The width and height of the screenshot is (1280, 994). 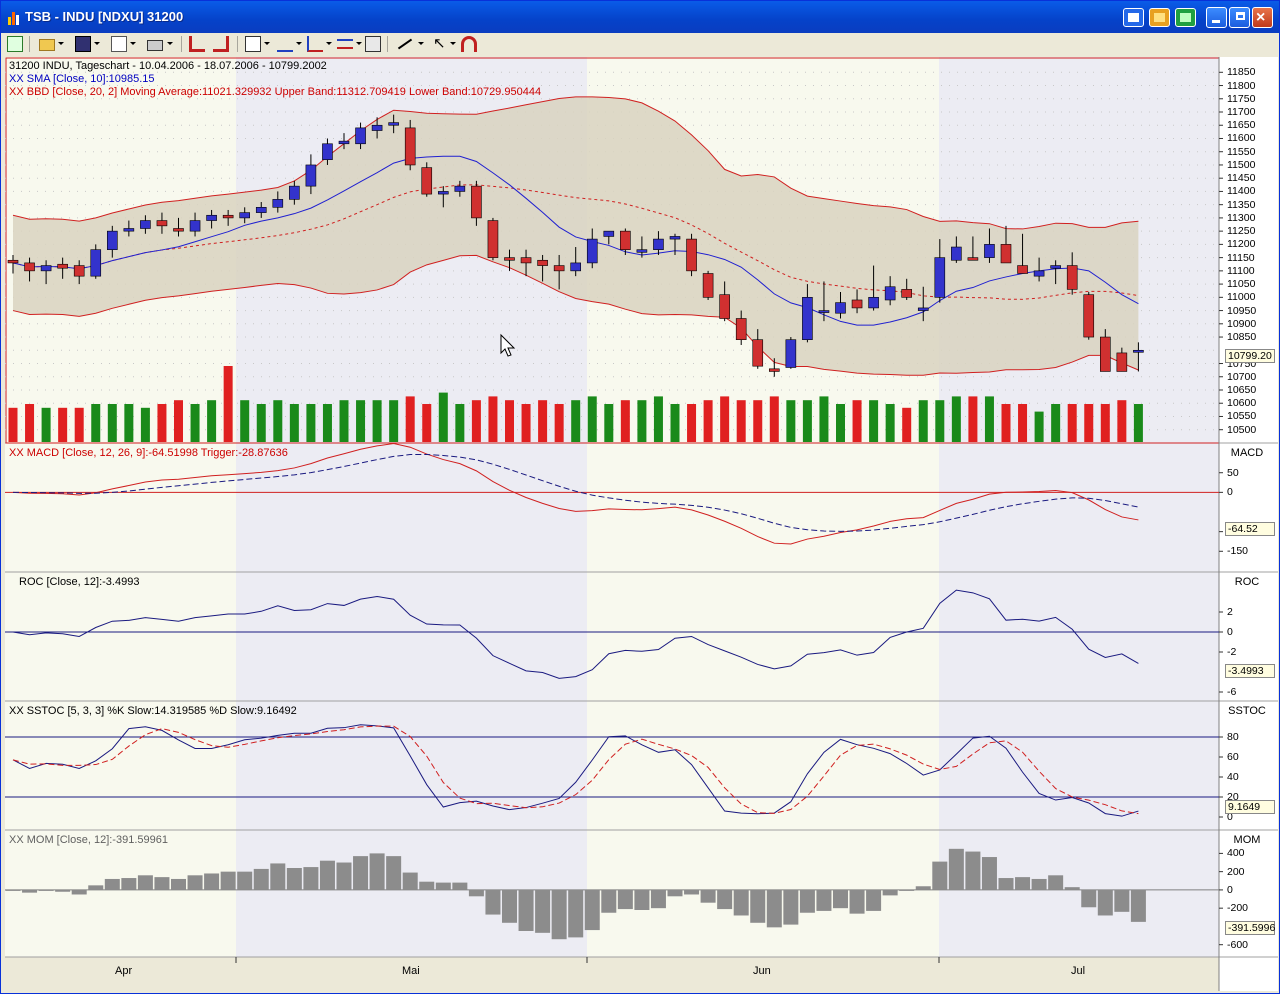 What do you see at coordinates (1078, 971) in the screenshot?
I see `month-label: Jul` at bounding box center [1078, 971].